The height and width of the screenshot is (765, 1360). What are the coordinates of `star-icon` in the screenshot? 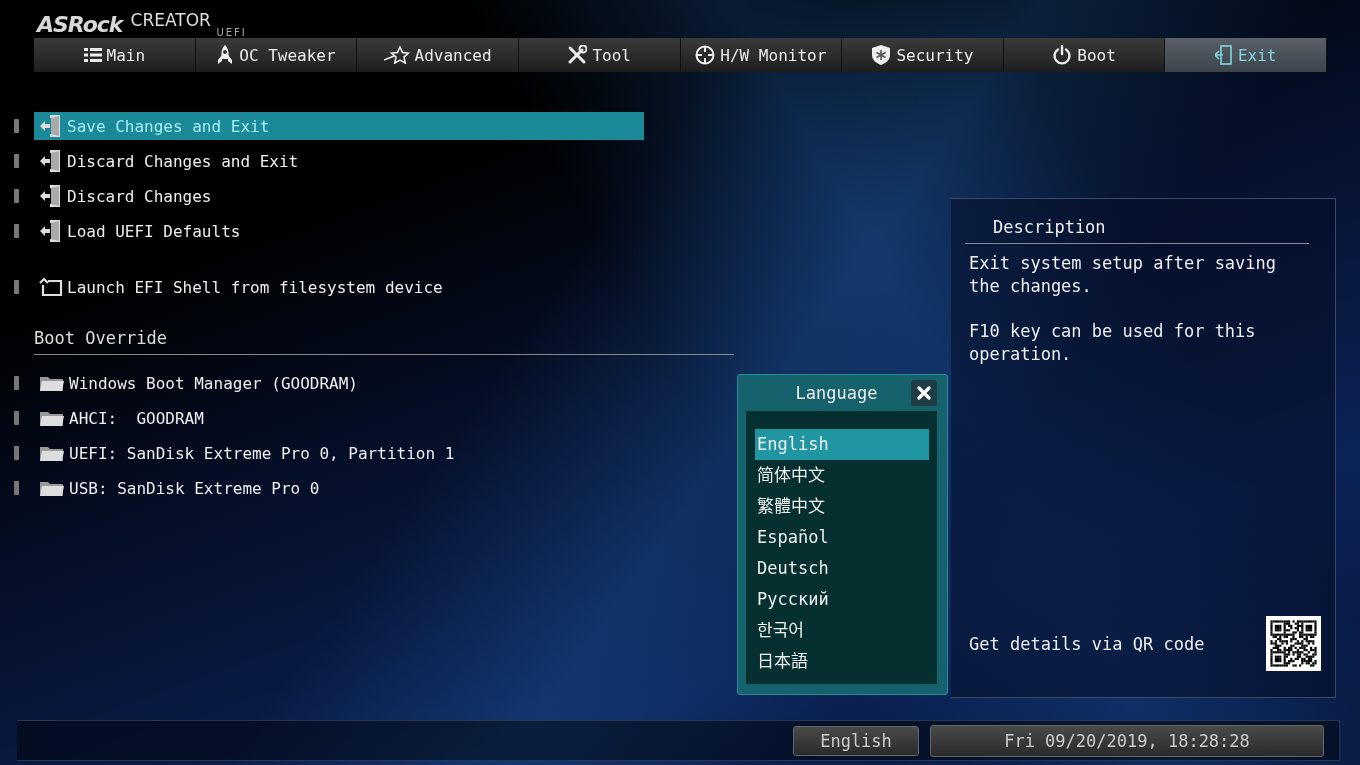 It's located at (396, 55).